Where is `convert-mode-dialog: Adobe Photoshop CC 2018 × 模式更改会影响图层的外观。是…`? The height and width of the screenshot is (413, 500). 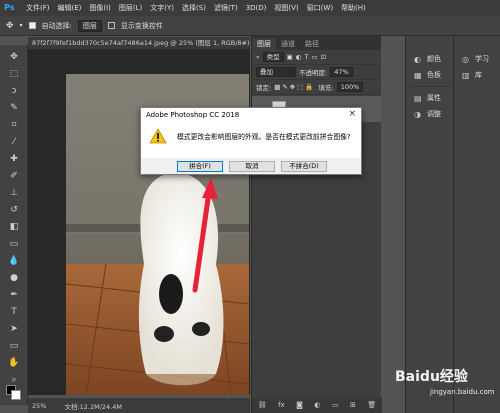
convert-mode-dialog: Adobe Photoshop CC 2018 × 模式更改会影响图层的外观。是… is located at coordinates (251, 141).